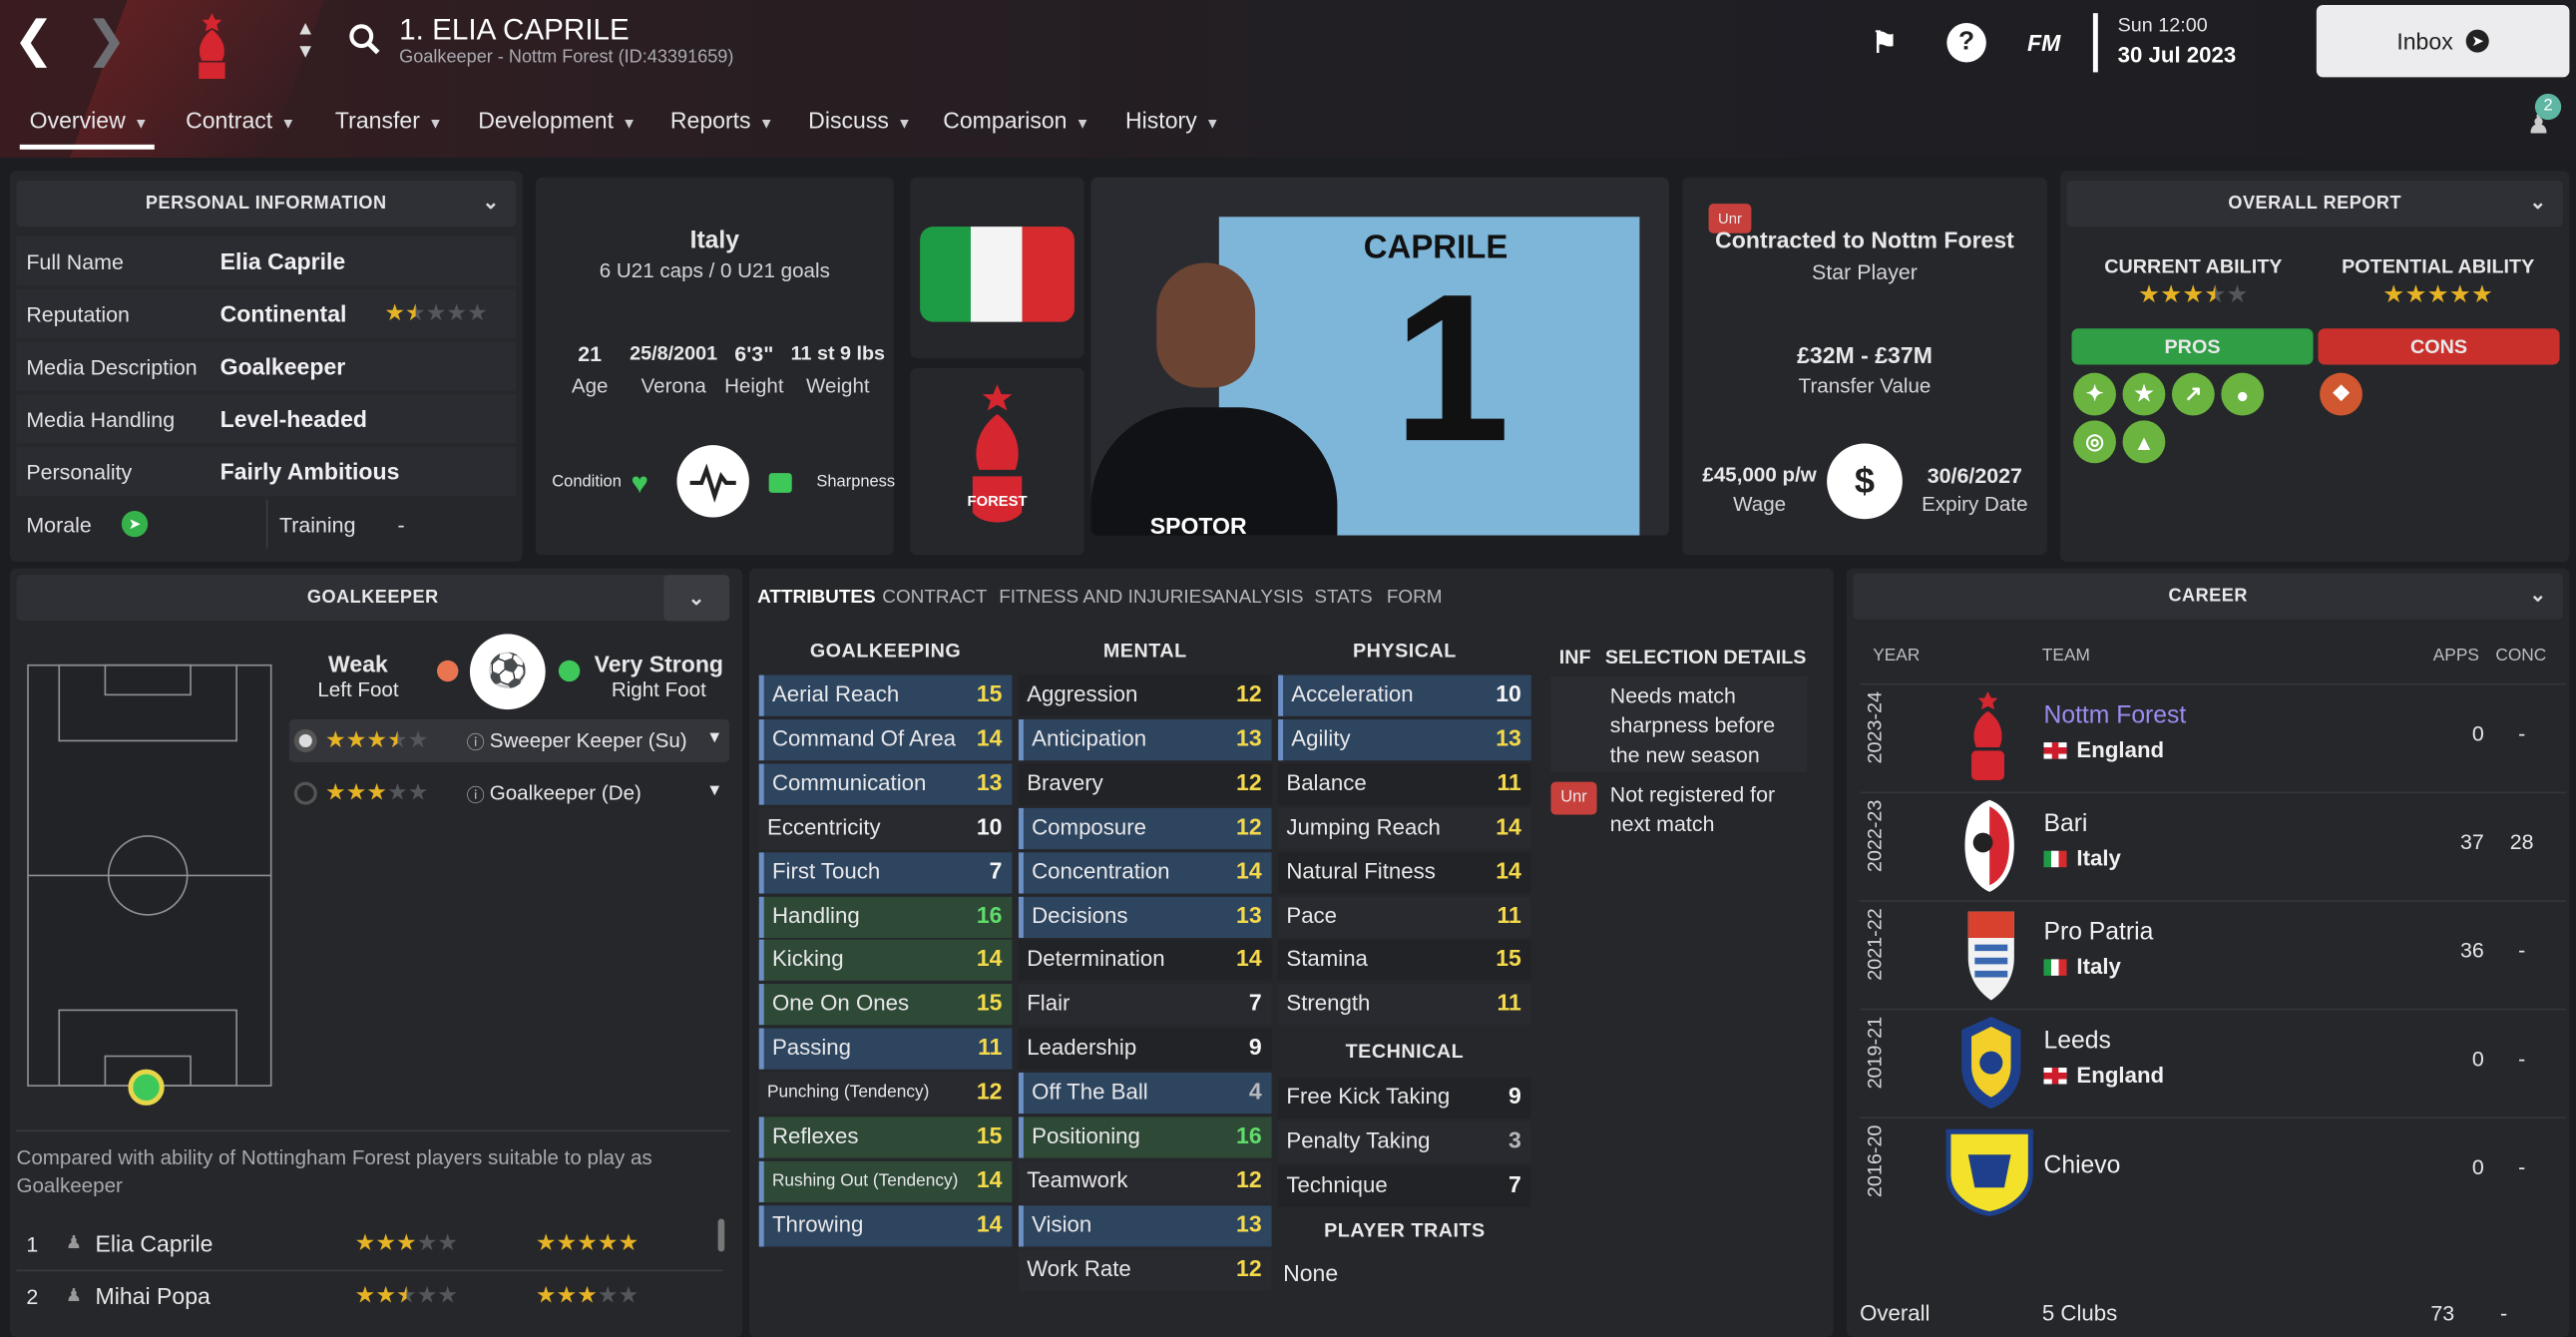 The height and width of the screenshot is (1337, 2576). Describe the element at coordinates (885, 828) in the screenshot. I see `attribute-row: Eccentricity 10` at that location.